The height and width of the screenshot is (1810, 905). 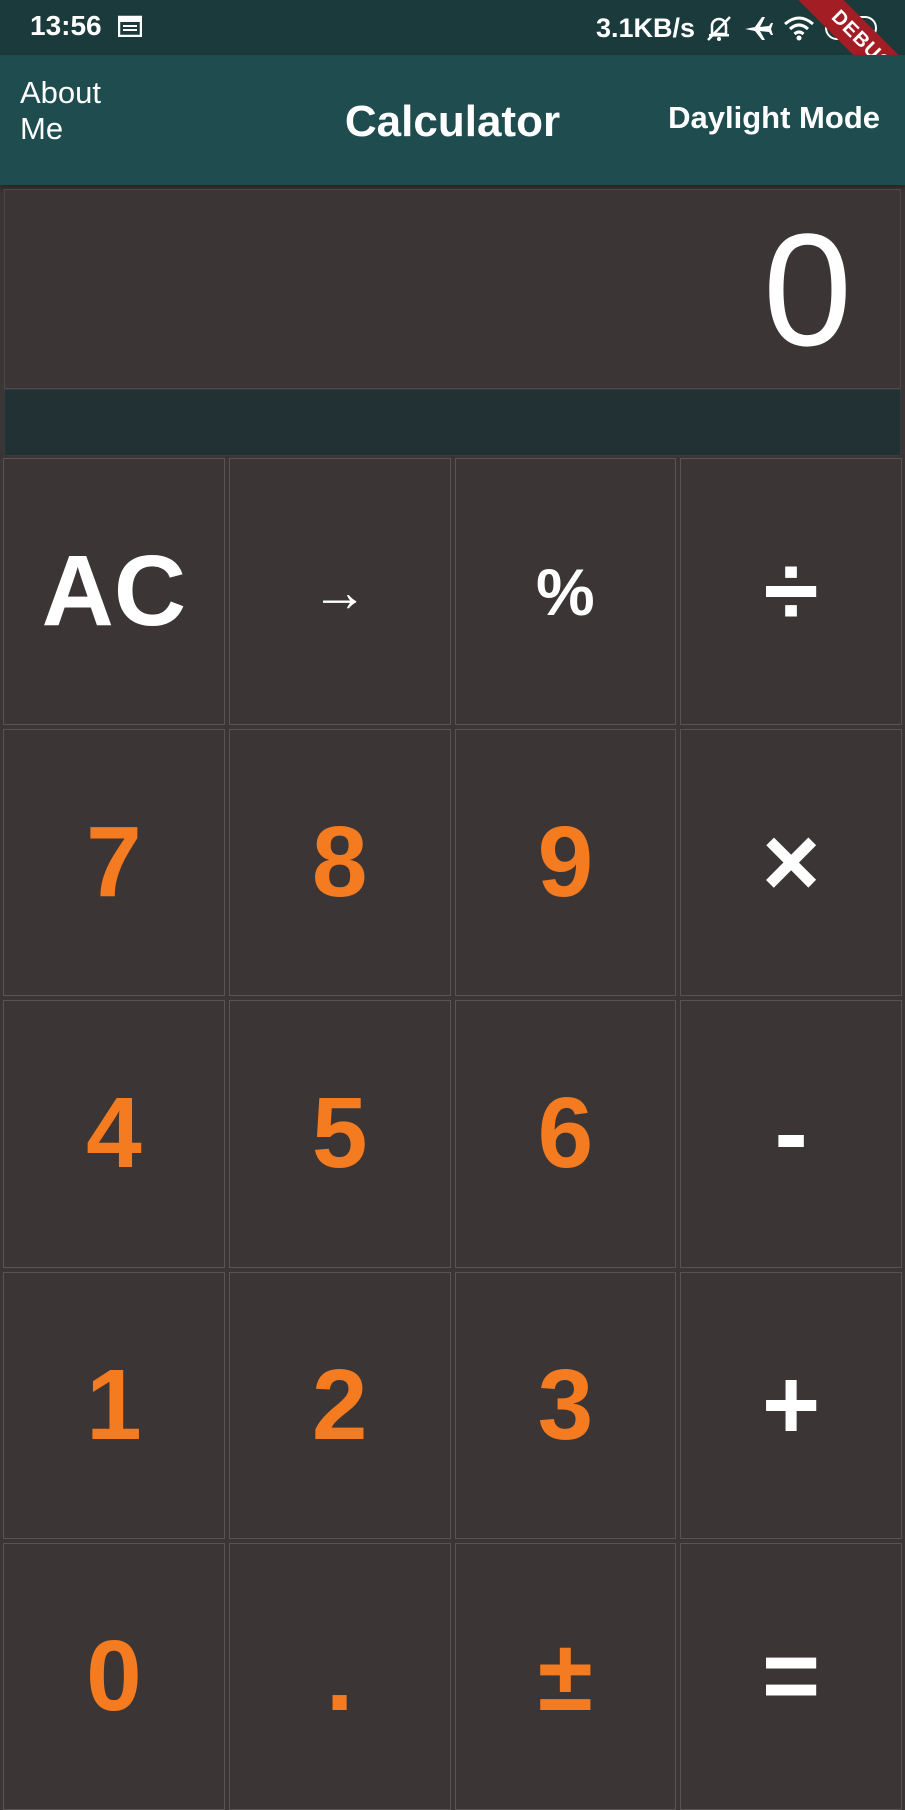 I want to click on key-percent-button: %, so click(x=565, y=592).